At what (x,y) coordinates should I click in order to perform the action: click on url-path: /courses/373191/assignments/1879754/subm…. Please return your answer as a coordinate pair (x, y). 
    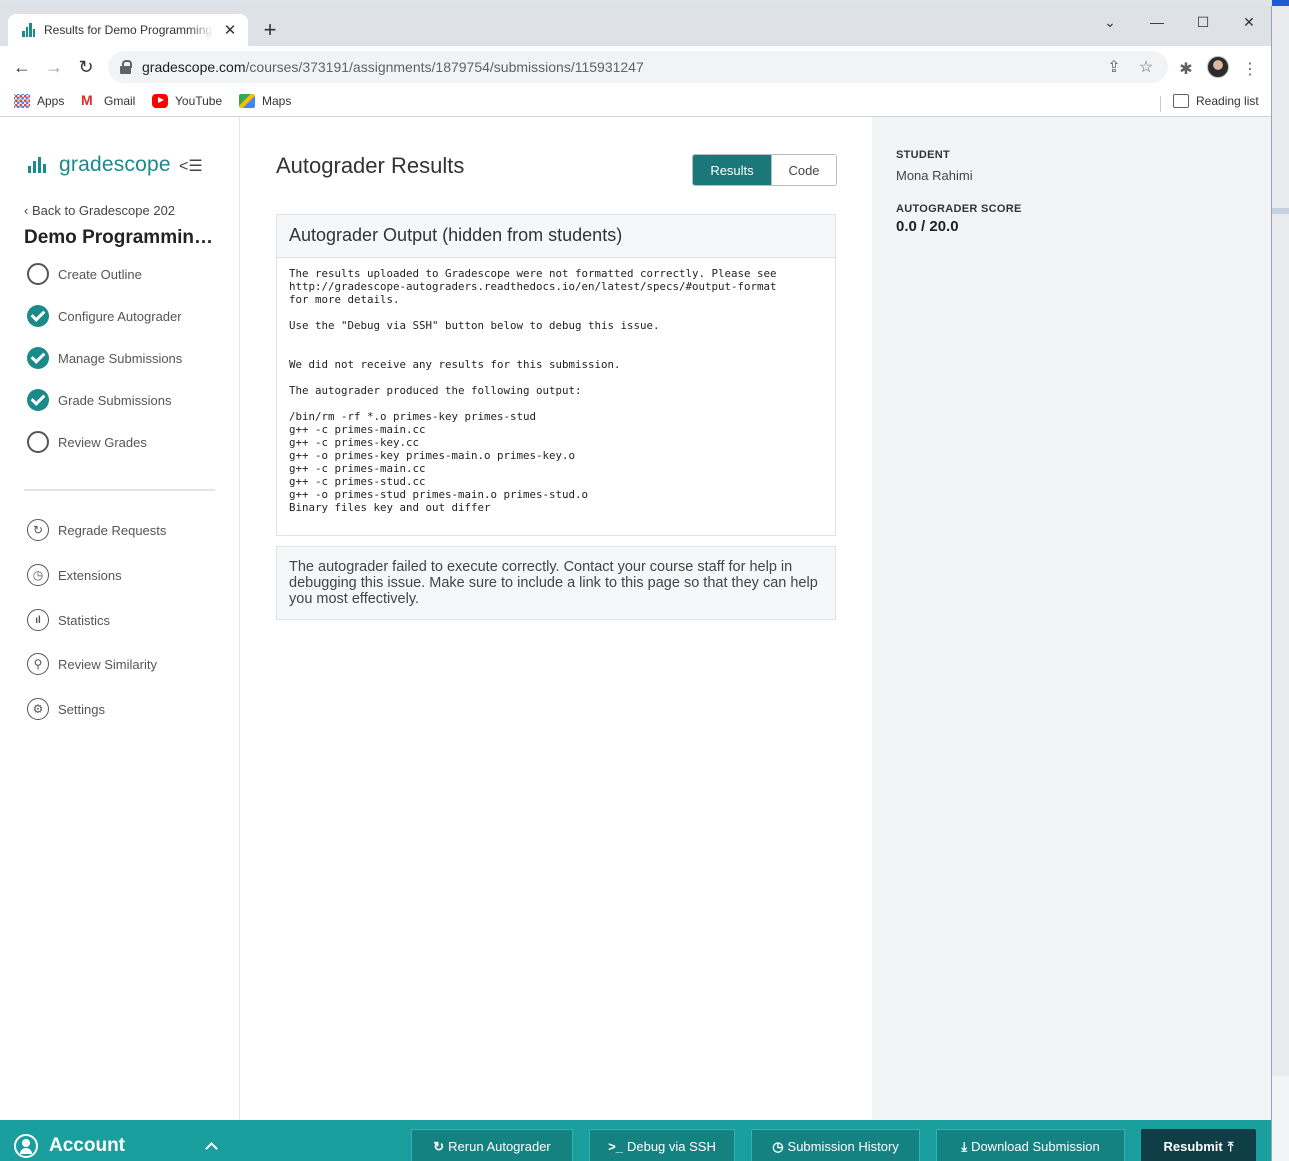
    Looking at the image, I should click on (444, 67).